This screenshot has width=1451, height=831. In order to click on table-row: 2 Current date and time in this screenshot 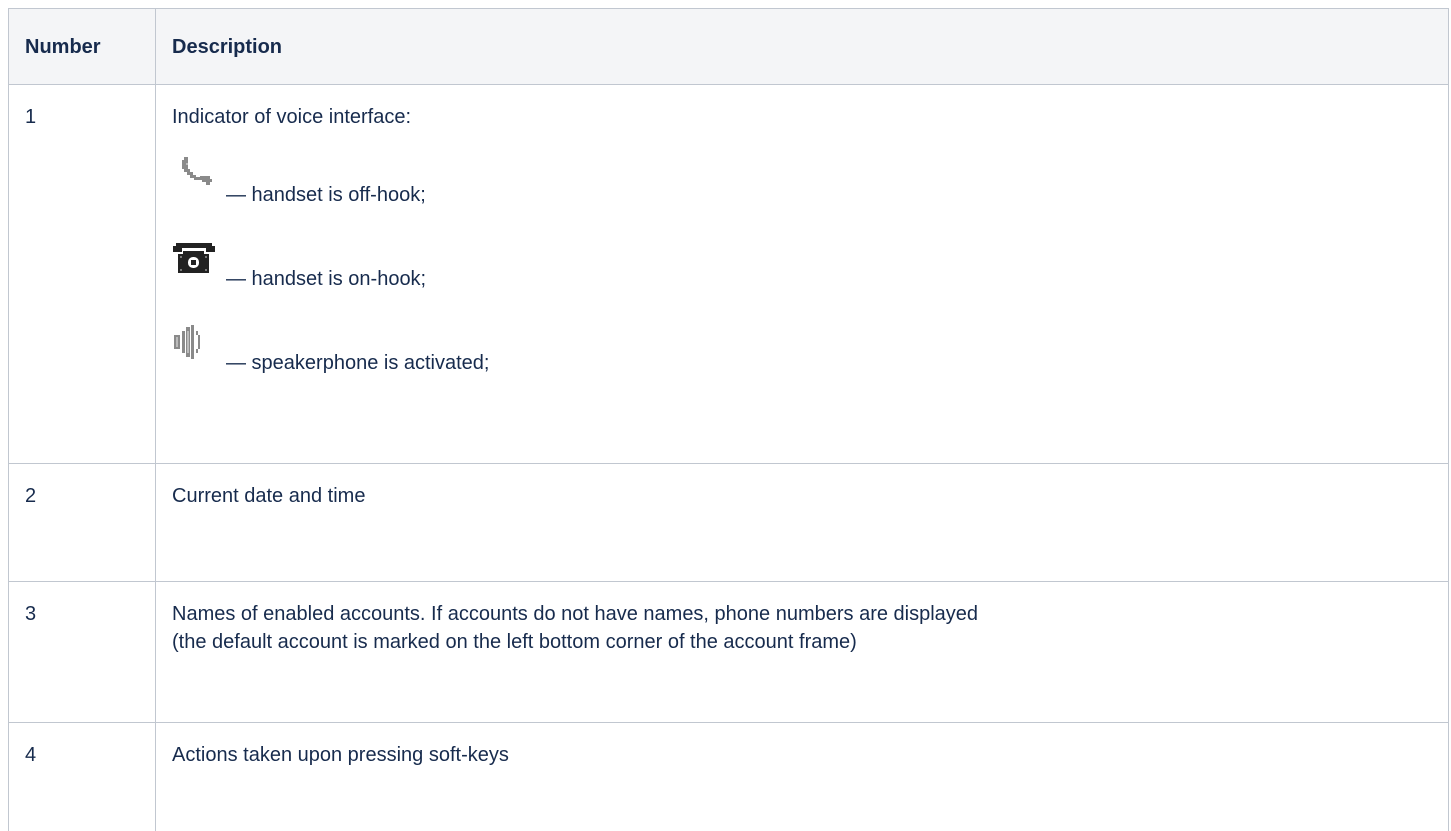, I will do `click(729, 523)`.